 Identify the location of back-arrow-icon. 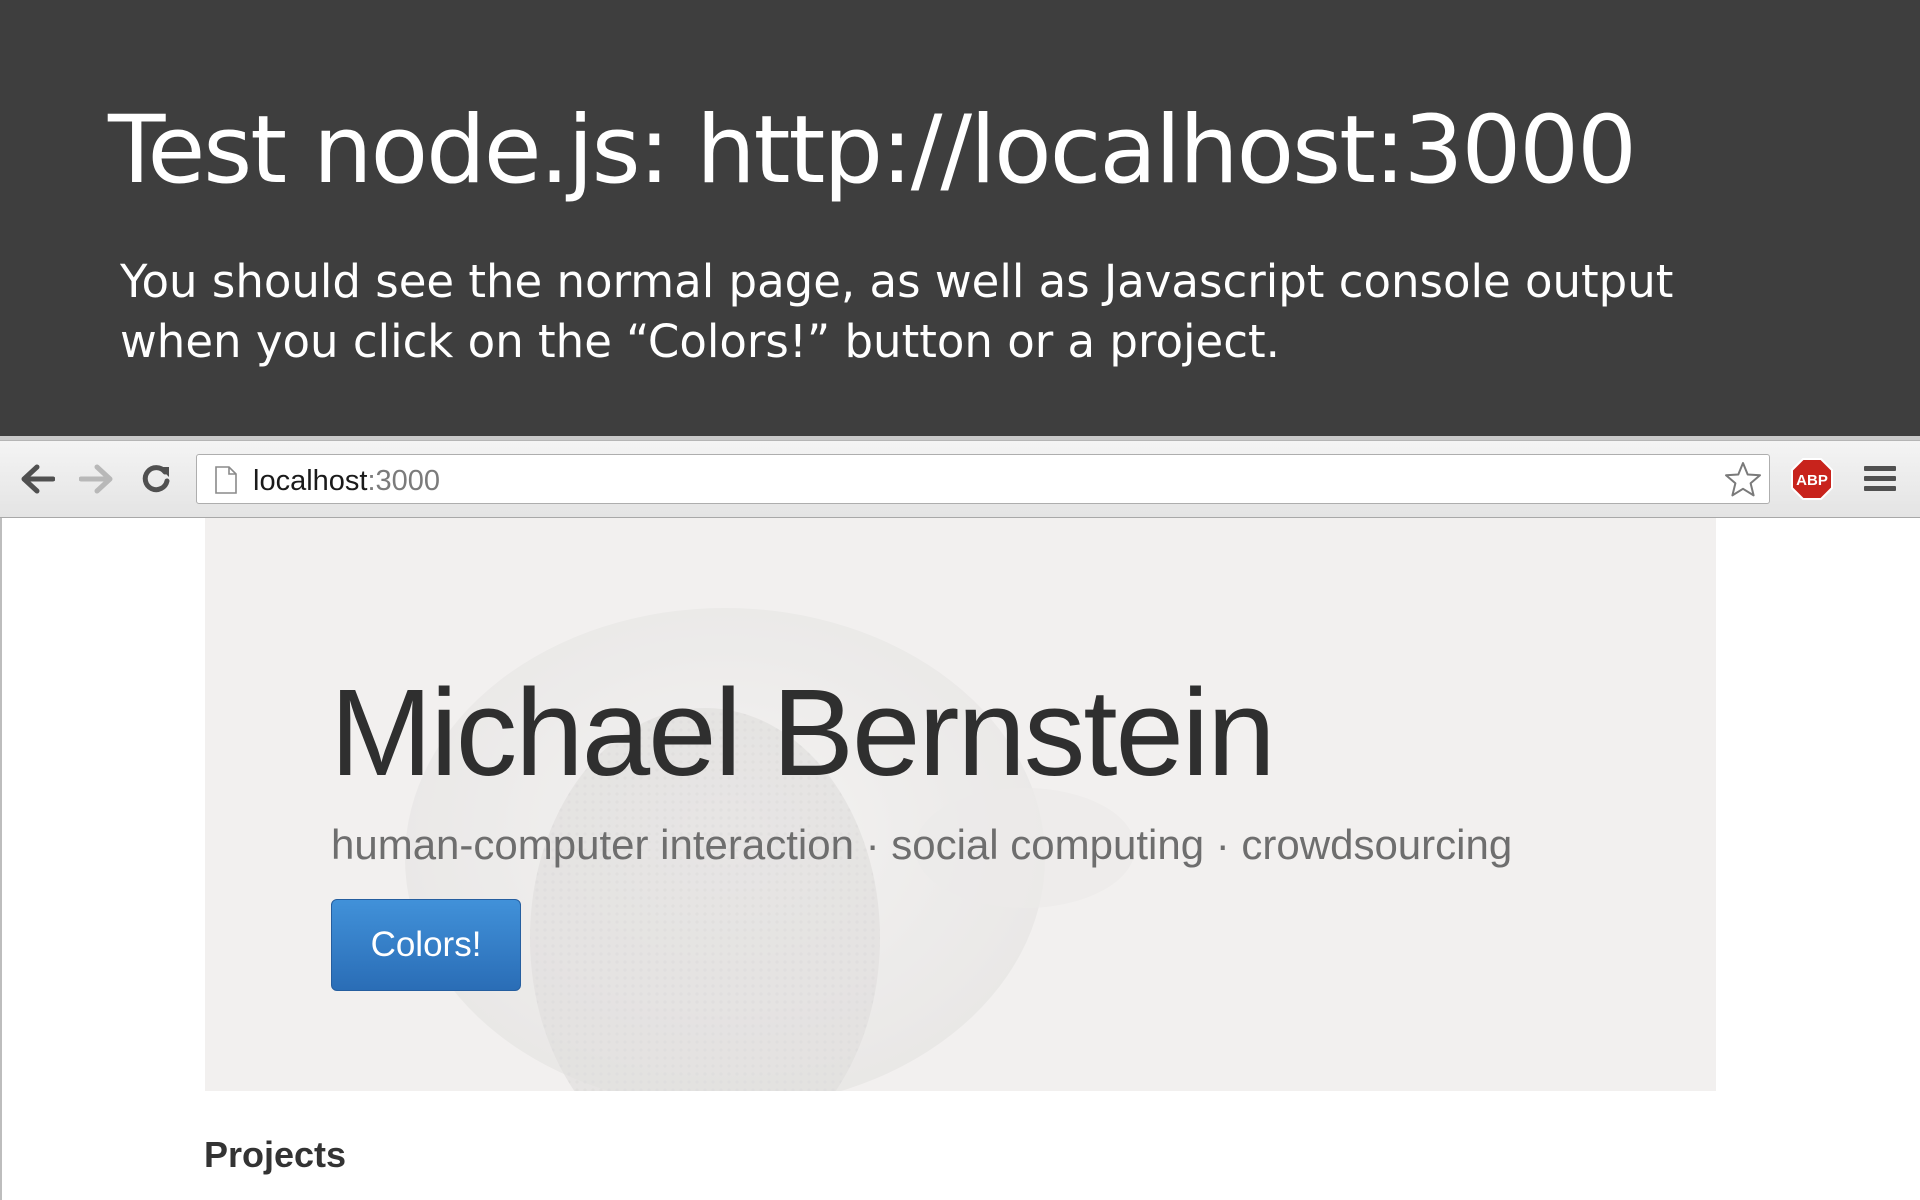
(38, 479).